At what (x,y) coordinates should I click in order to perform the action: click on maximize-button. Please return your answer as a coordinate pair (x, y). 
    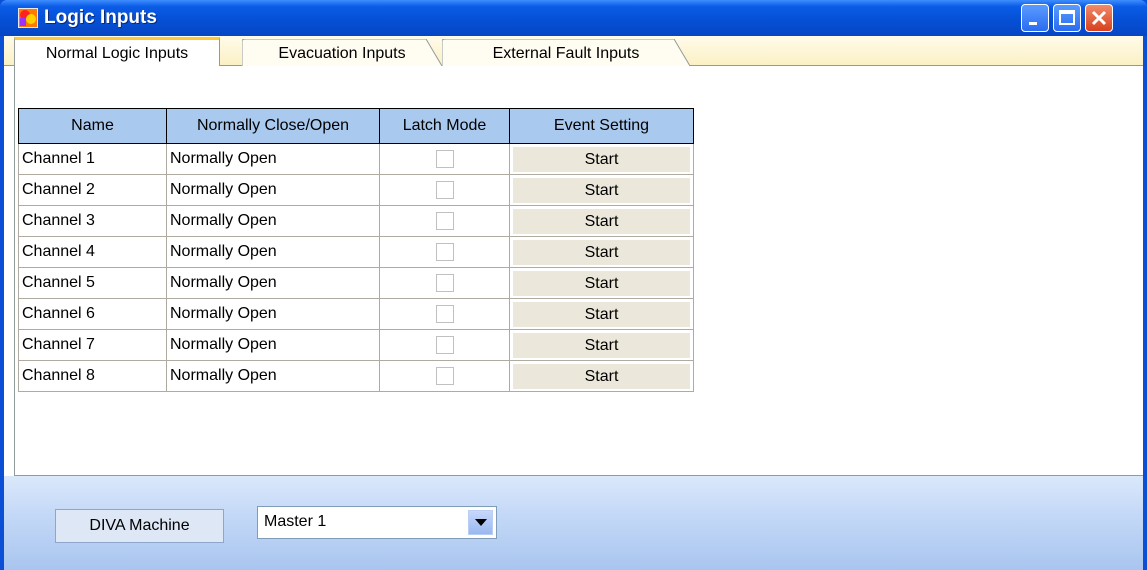
    Looking at the image, I should click on (1067, 18).